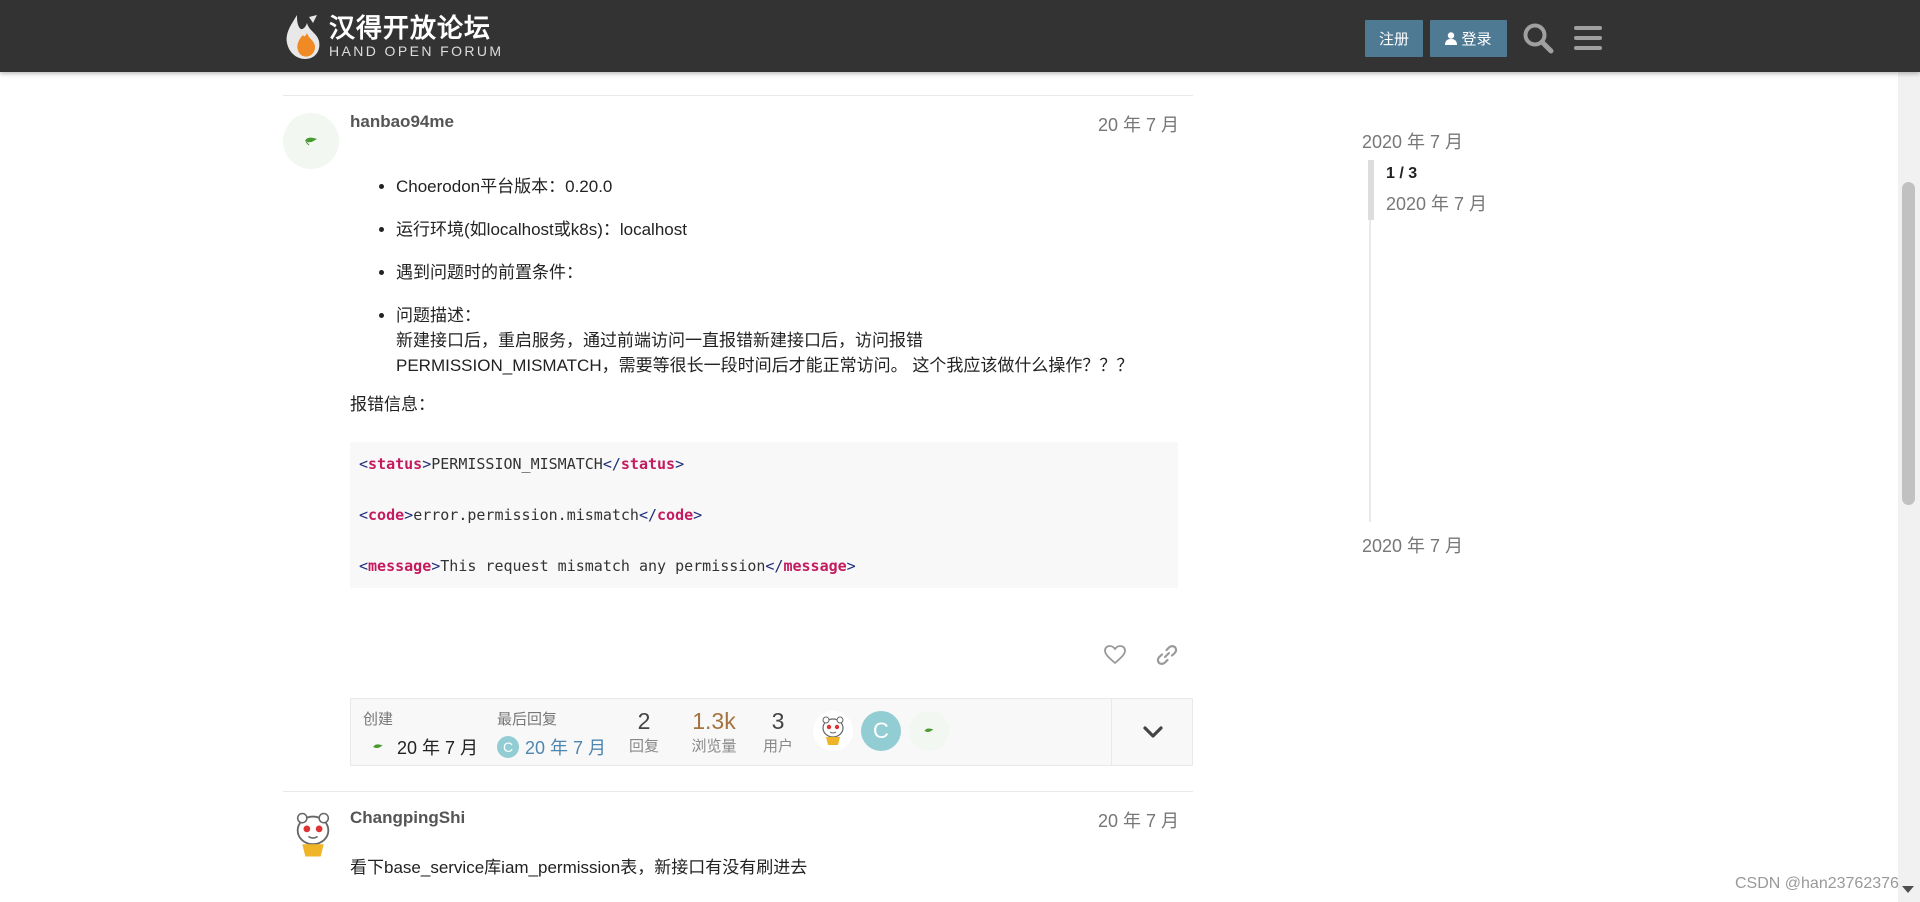 The width and height of the screenshot is (1920, 902). Describe the element at coordinates (644, 721) in the screenshot. I see `replies-count: 2` at that location.